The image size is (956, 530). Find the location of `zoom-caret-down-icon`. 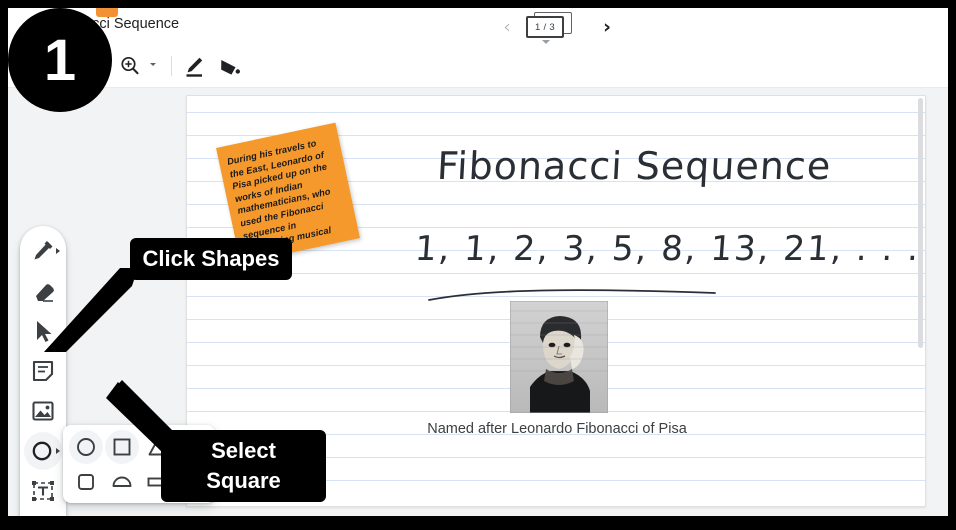

zoom-caret-down-icon is located at coordinates (153, 64).